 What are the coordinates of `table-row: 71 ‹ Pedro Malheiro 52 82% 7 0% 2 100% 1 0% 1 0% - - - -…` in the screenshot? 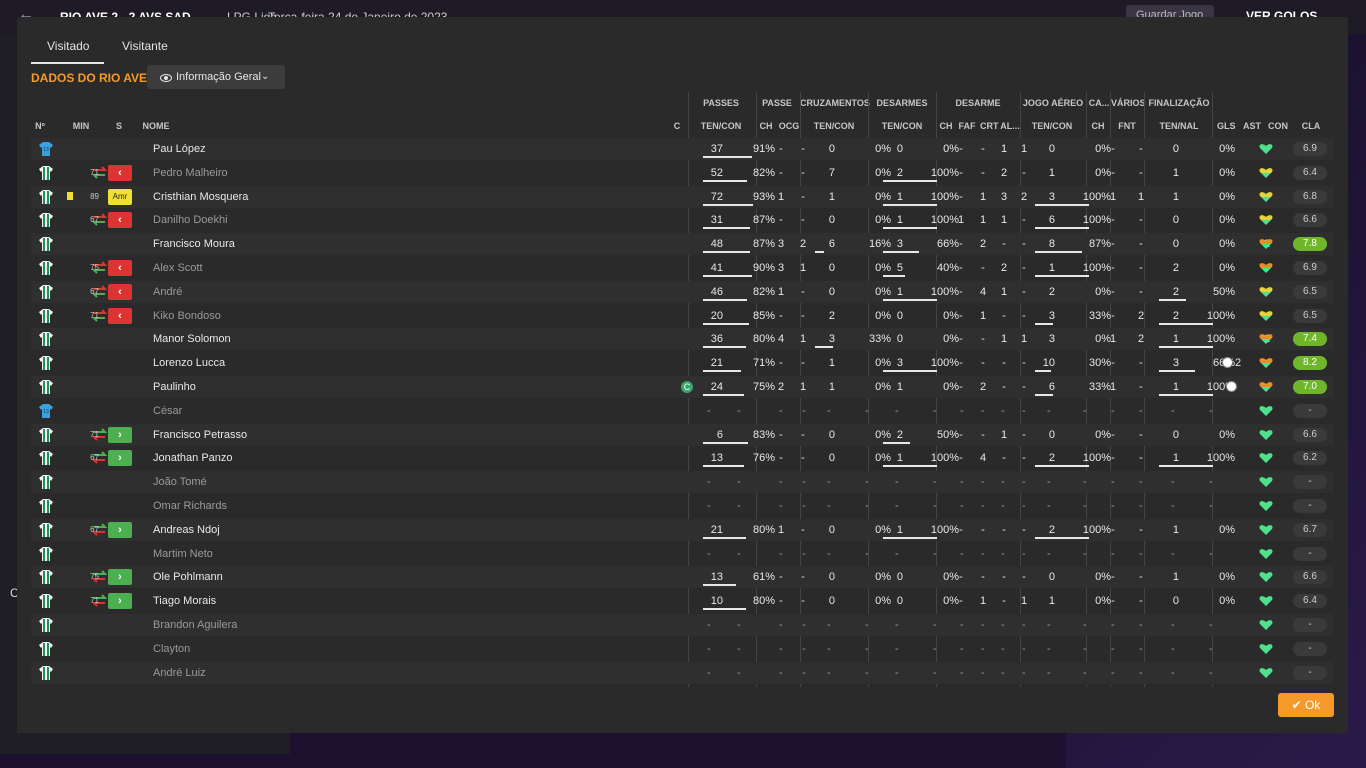 It's located at (682, 173).